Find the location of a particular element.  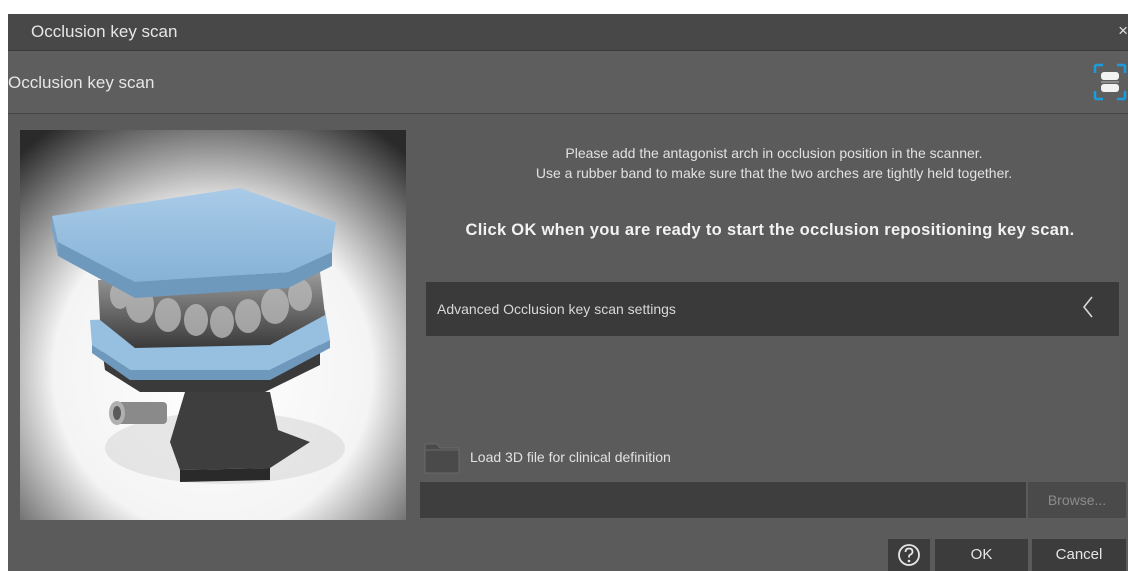

step-header: Occlusion key scan is located at coordinates (568, 82).